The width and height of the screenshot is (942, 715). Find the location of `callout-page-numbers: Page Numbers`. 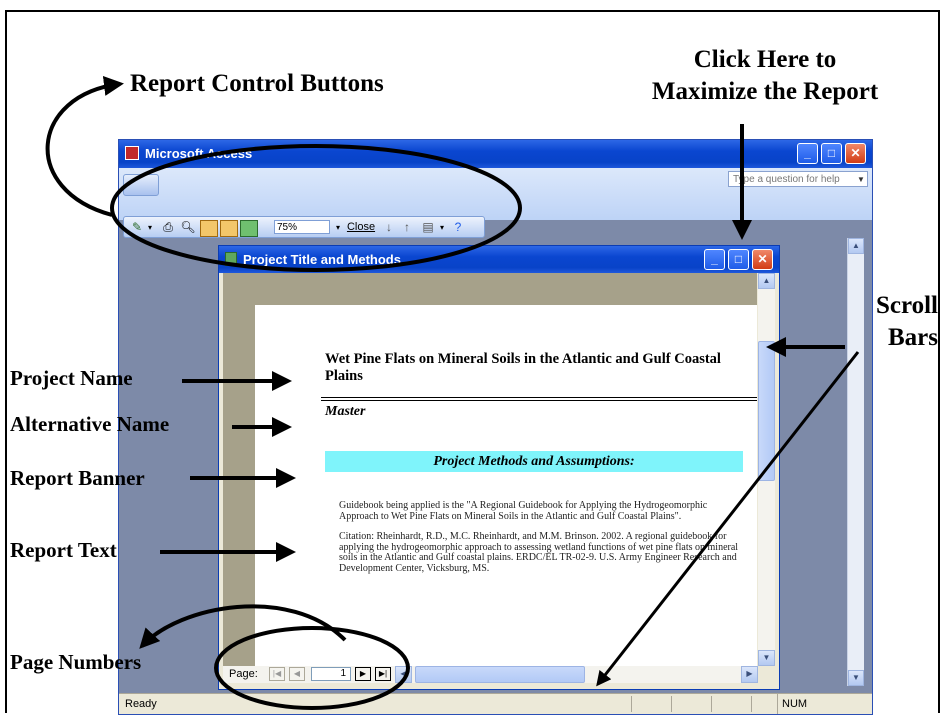

callout-page-numbers: Page Numbers is located at coordinates (76, 662).